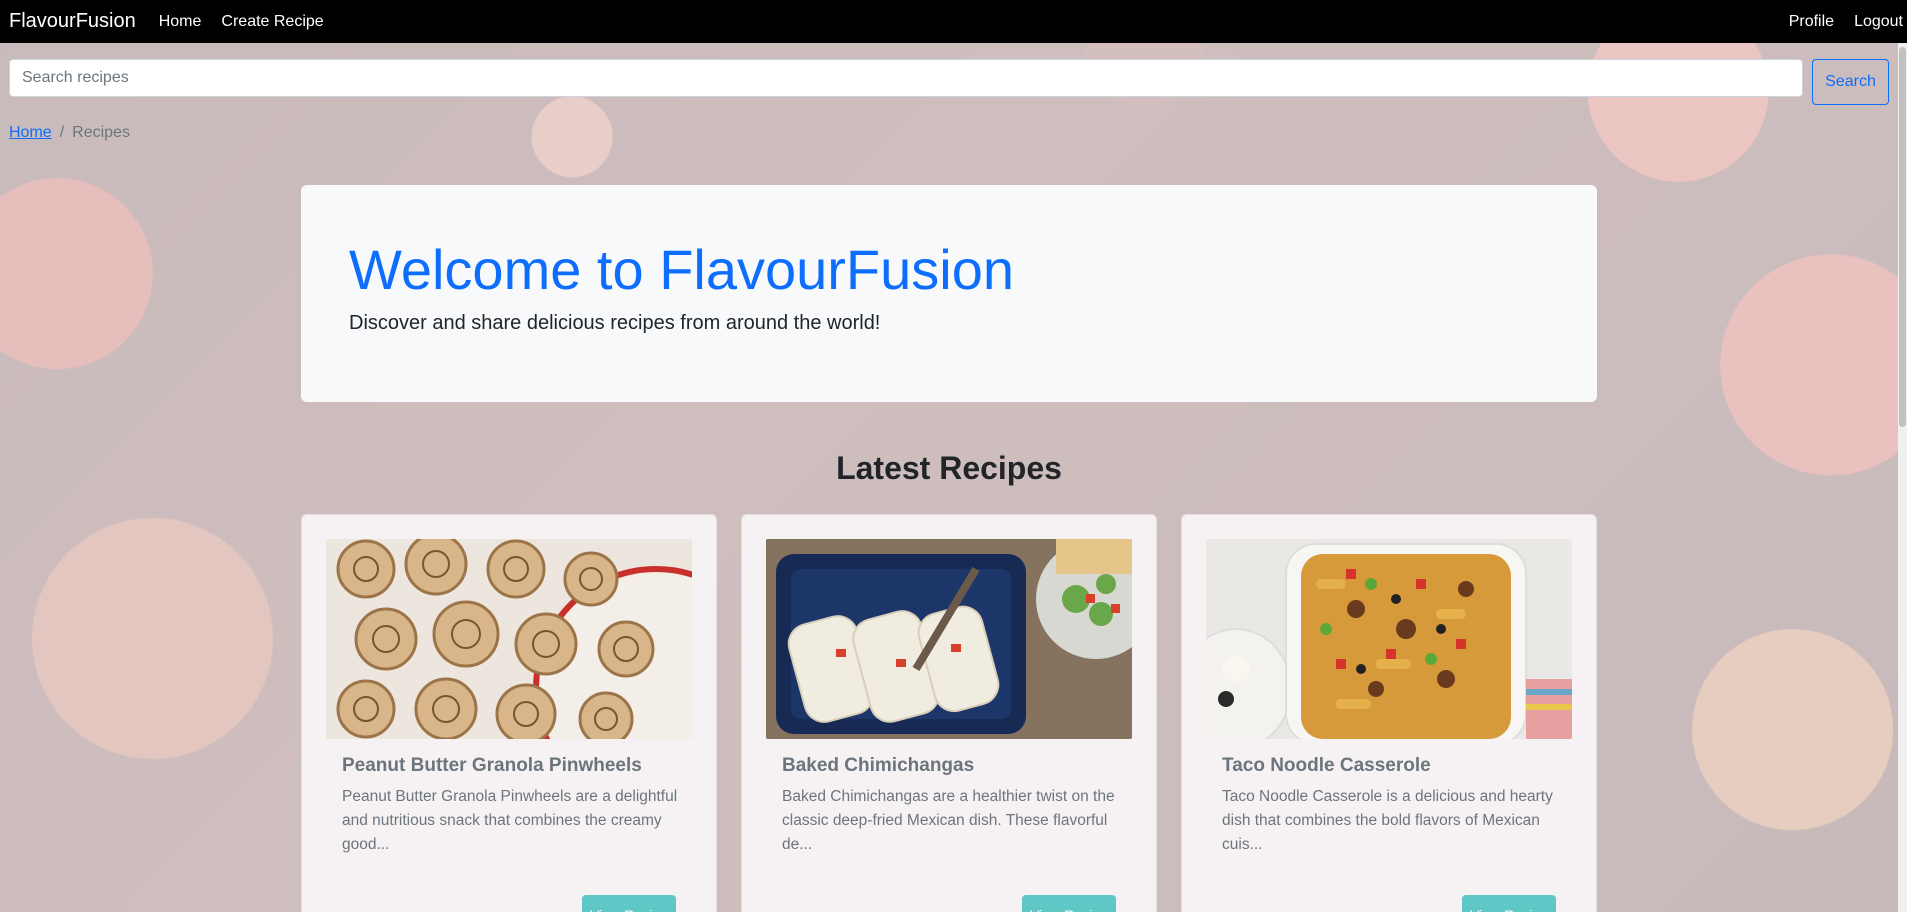  I want to click on recipe-image-taco-casserole, so click(1389, 639).